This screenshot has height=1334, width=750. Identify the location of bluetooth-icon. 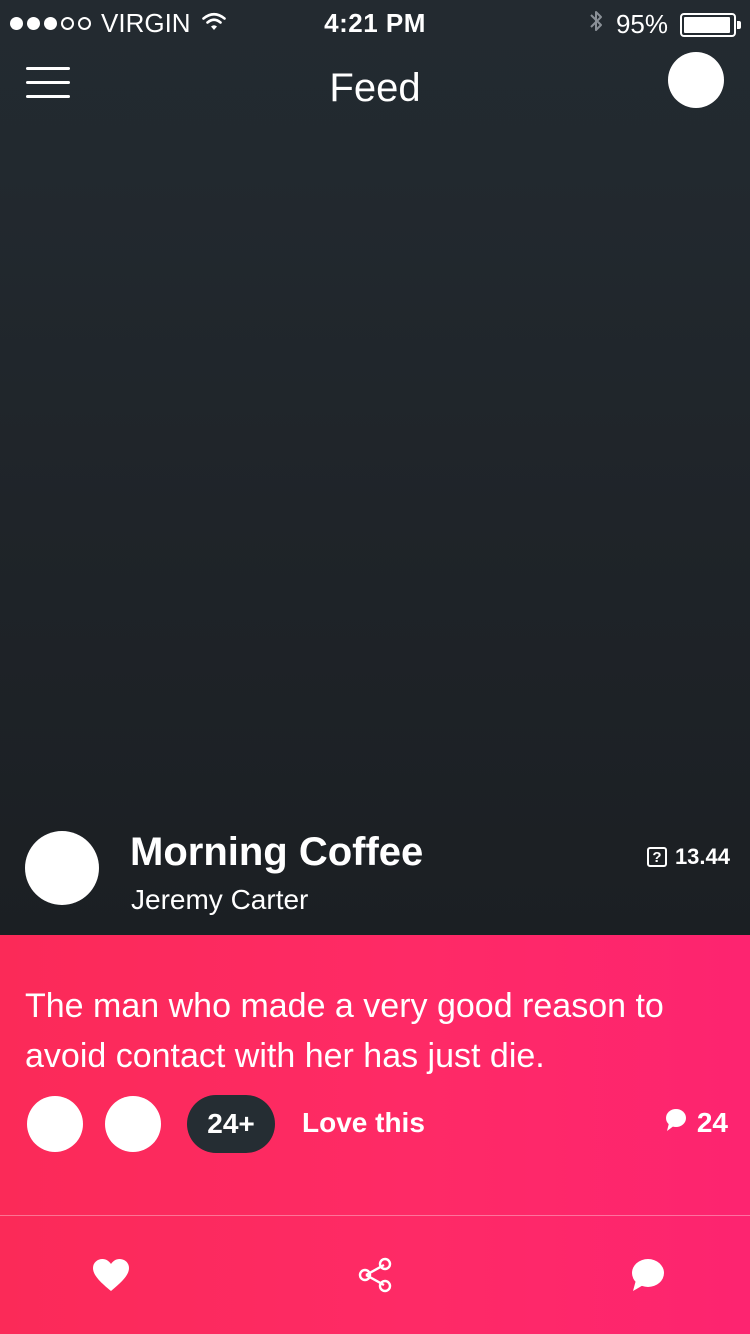
(596, 24).